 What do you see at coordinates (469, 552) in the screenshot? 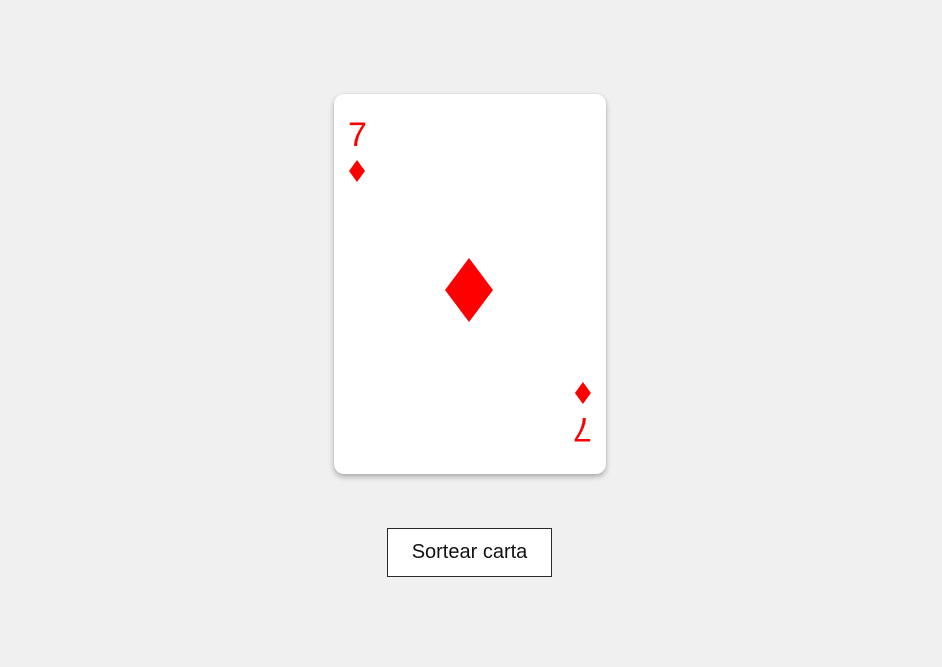
I see `draw-card-button: Sortear carta` at bounding box center [469, 552].